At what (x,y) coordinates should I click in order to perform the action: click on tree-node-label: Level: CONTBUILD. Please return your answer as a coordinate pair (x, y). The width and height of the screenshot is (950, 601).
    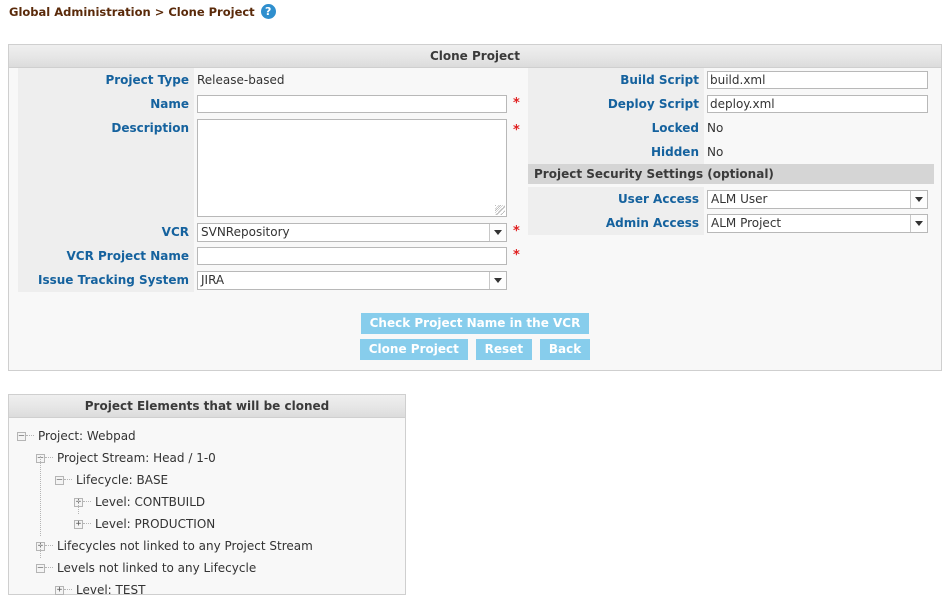
    Looking at the image, I should click on (150, 502).